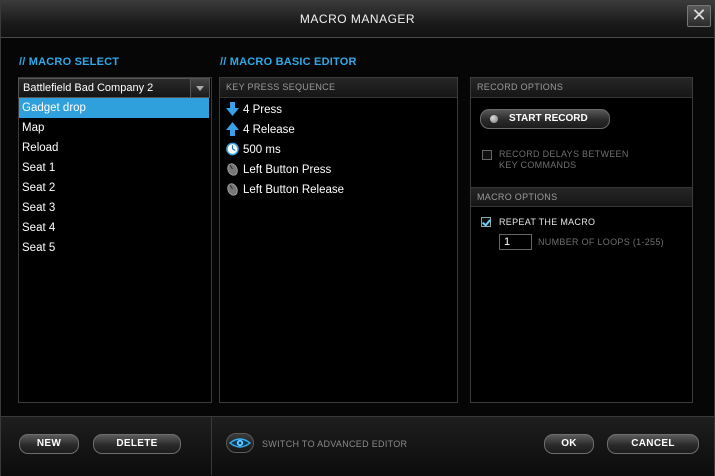 This screenshot has height=476, width=715. What do you see at coordinates (653, 444) in the screenshot?
I see `cancel-button: CANCEL` at bounding box center [653, 444].